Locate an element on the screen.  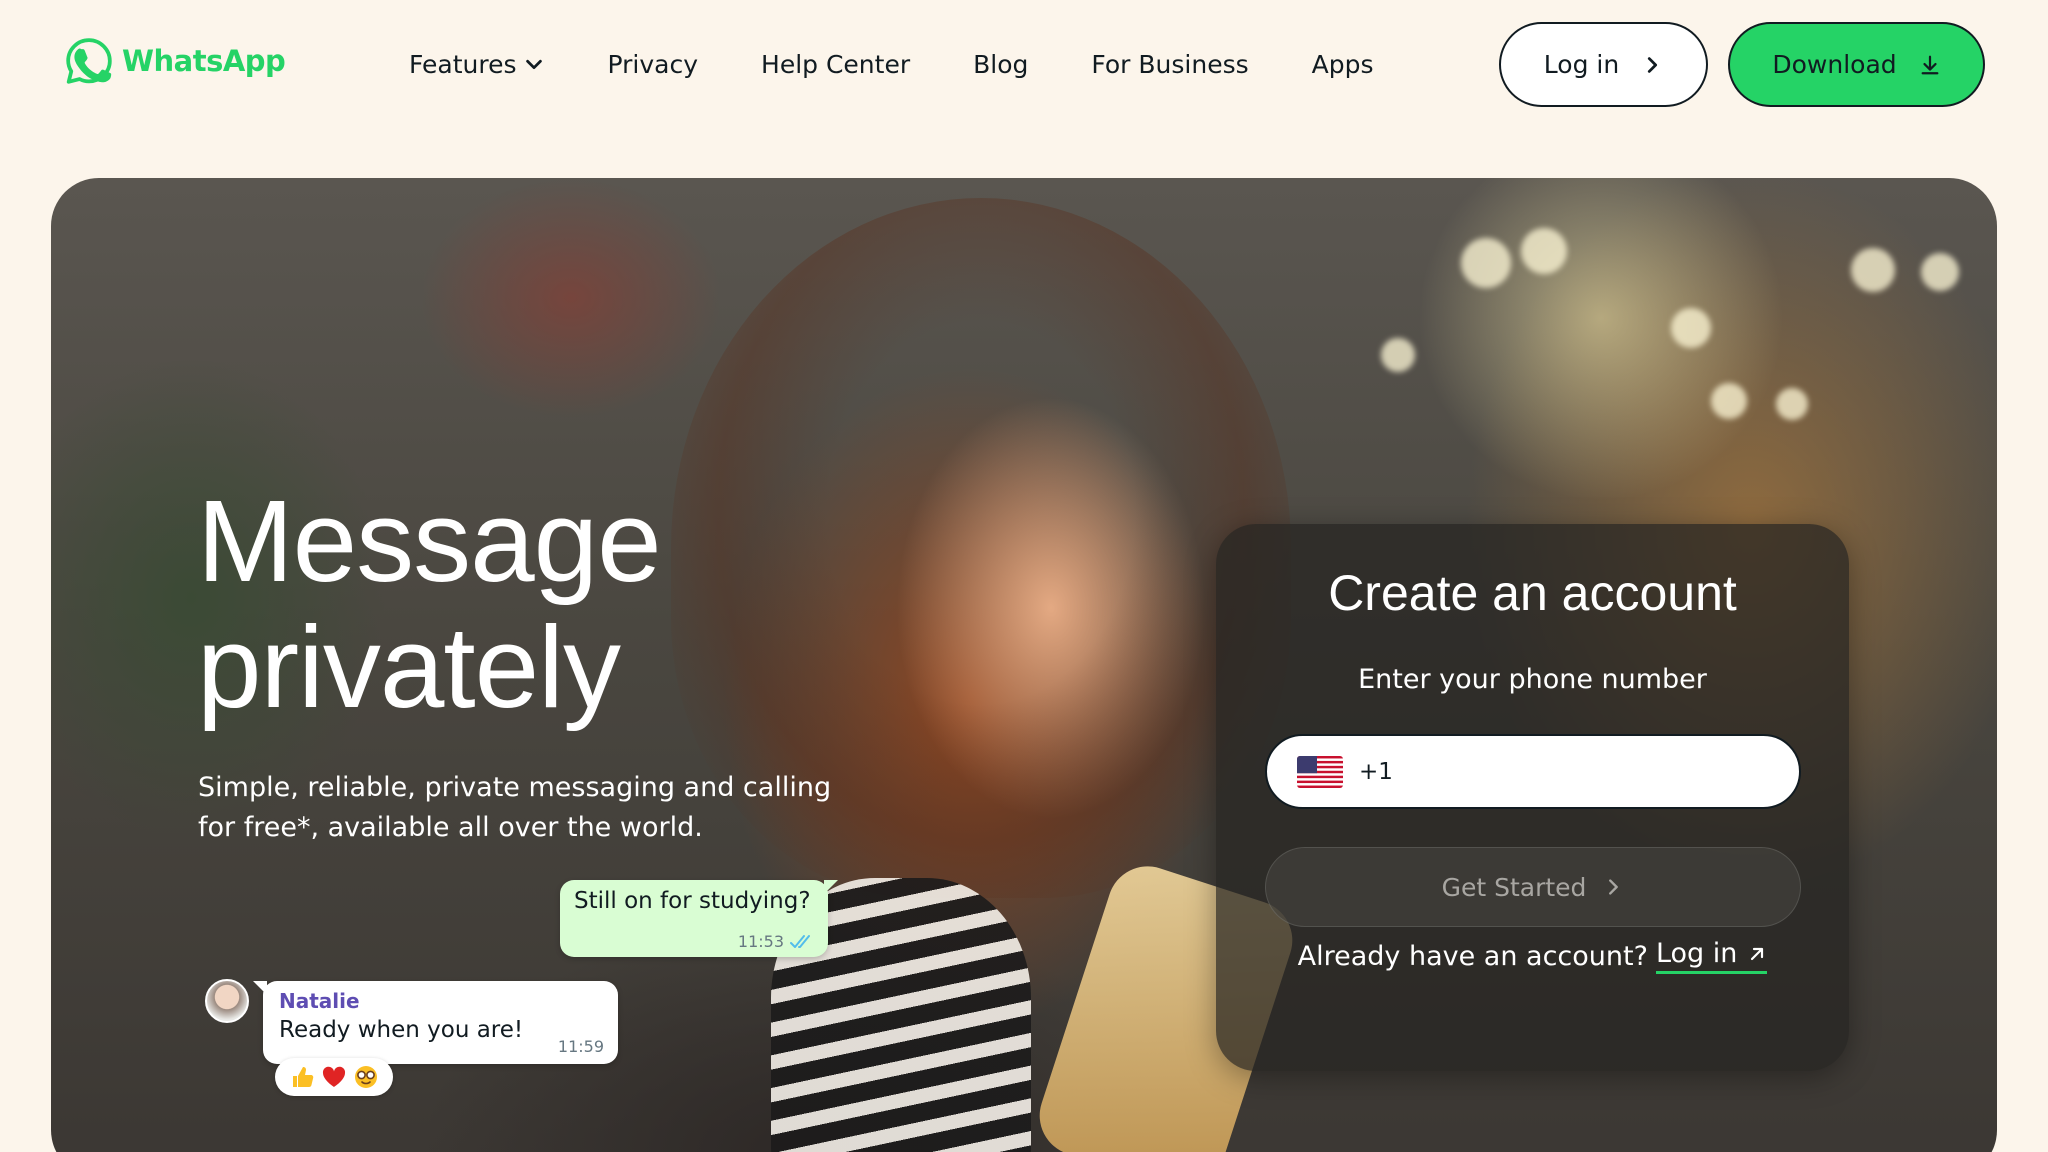
outgoing-message-time: 11:53 is located at coordinates (760, 941).